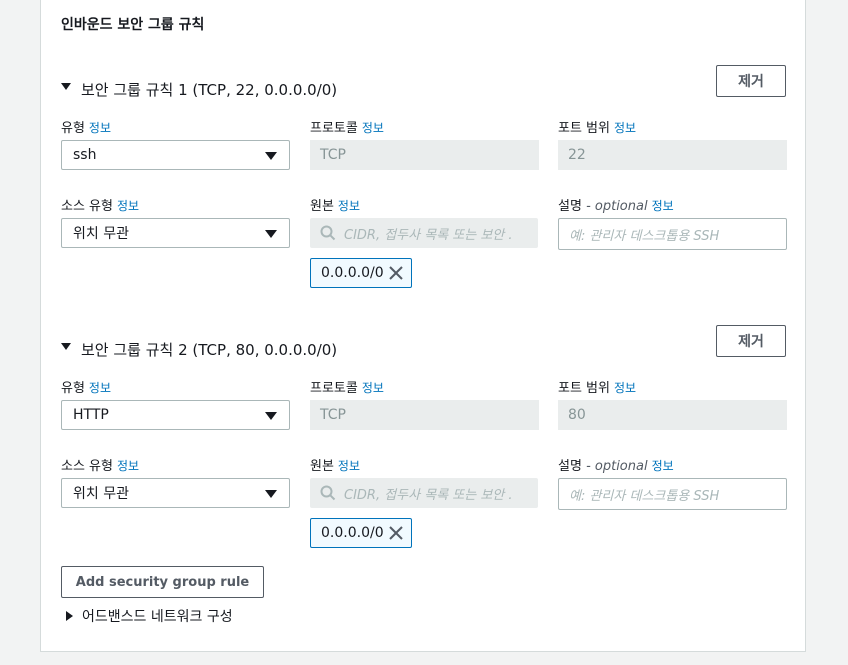  Describe the element at coordinates (91, 415) in the screenshot. I see `rule-2-type-value: HTTP` at that location.